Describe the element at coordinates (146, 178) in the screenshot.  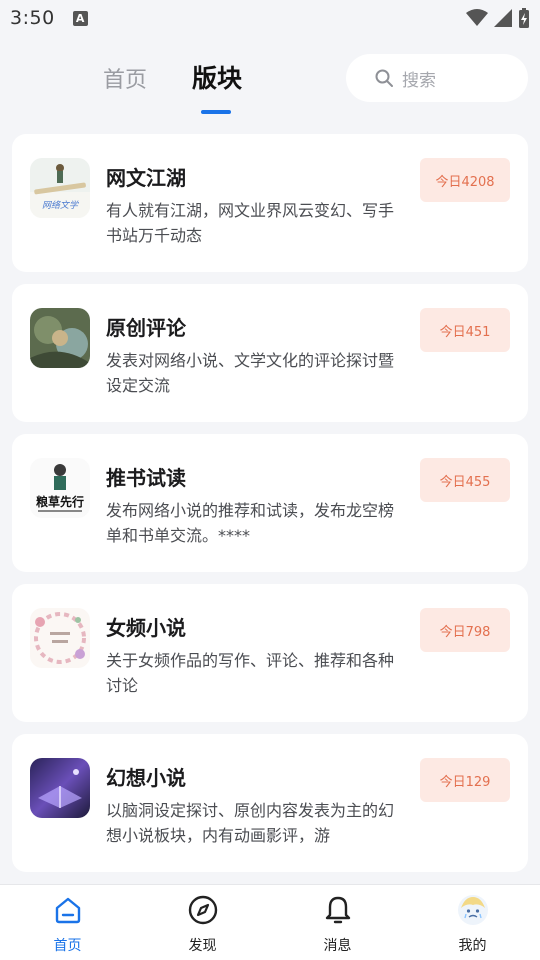
I see `board-title: 网文江湖` at that location.